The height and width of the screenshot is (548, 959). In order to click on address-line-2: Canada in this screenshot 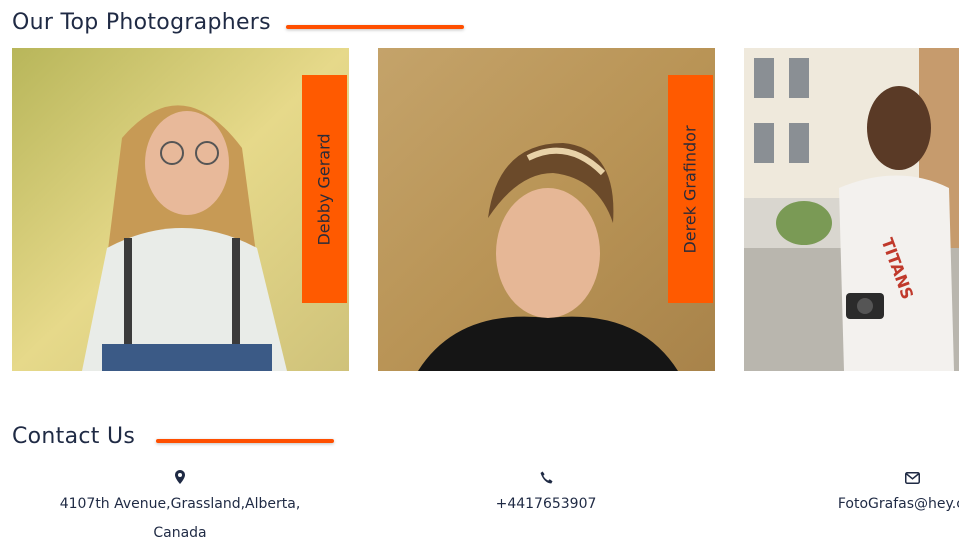, I will do `click(180, 533)`.